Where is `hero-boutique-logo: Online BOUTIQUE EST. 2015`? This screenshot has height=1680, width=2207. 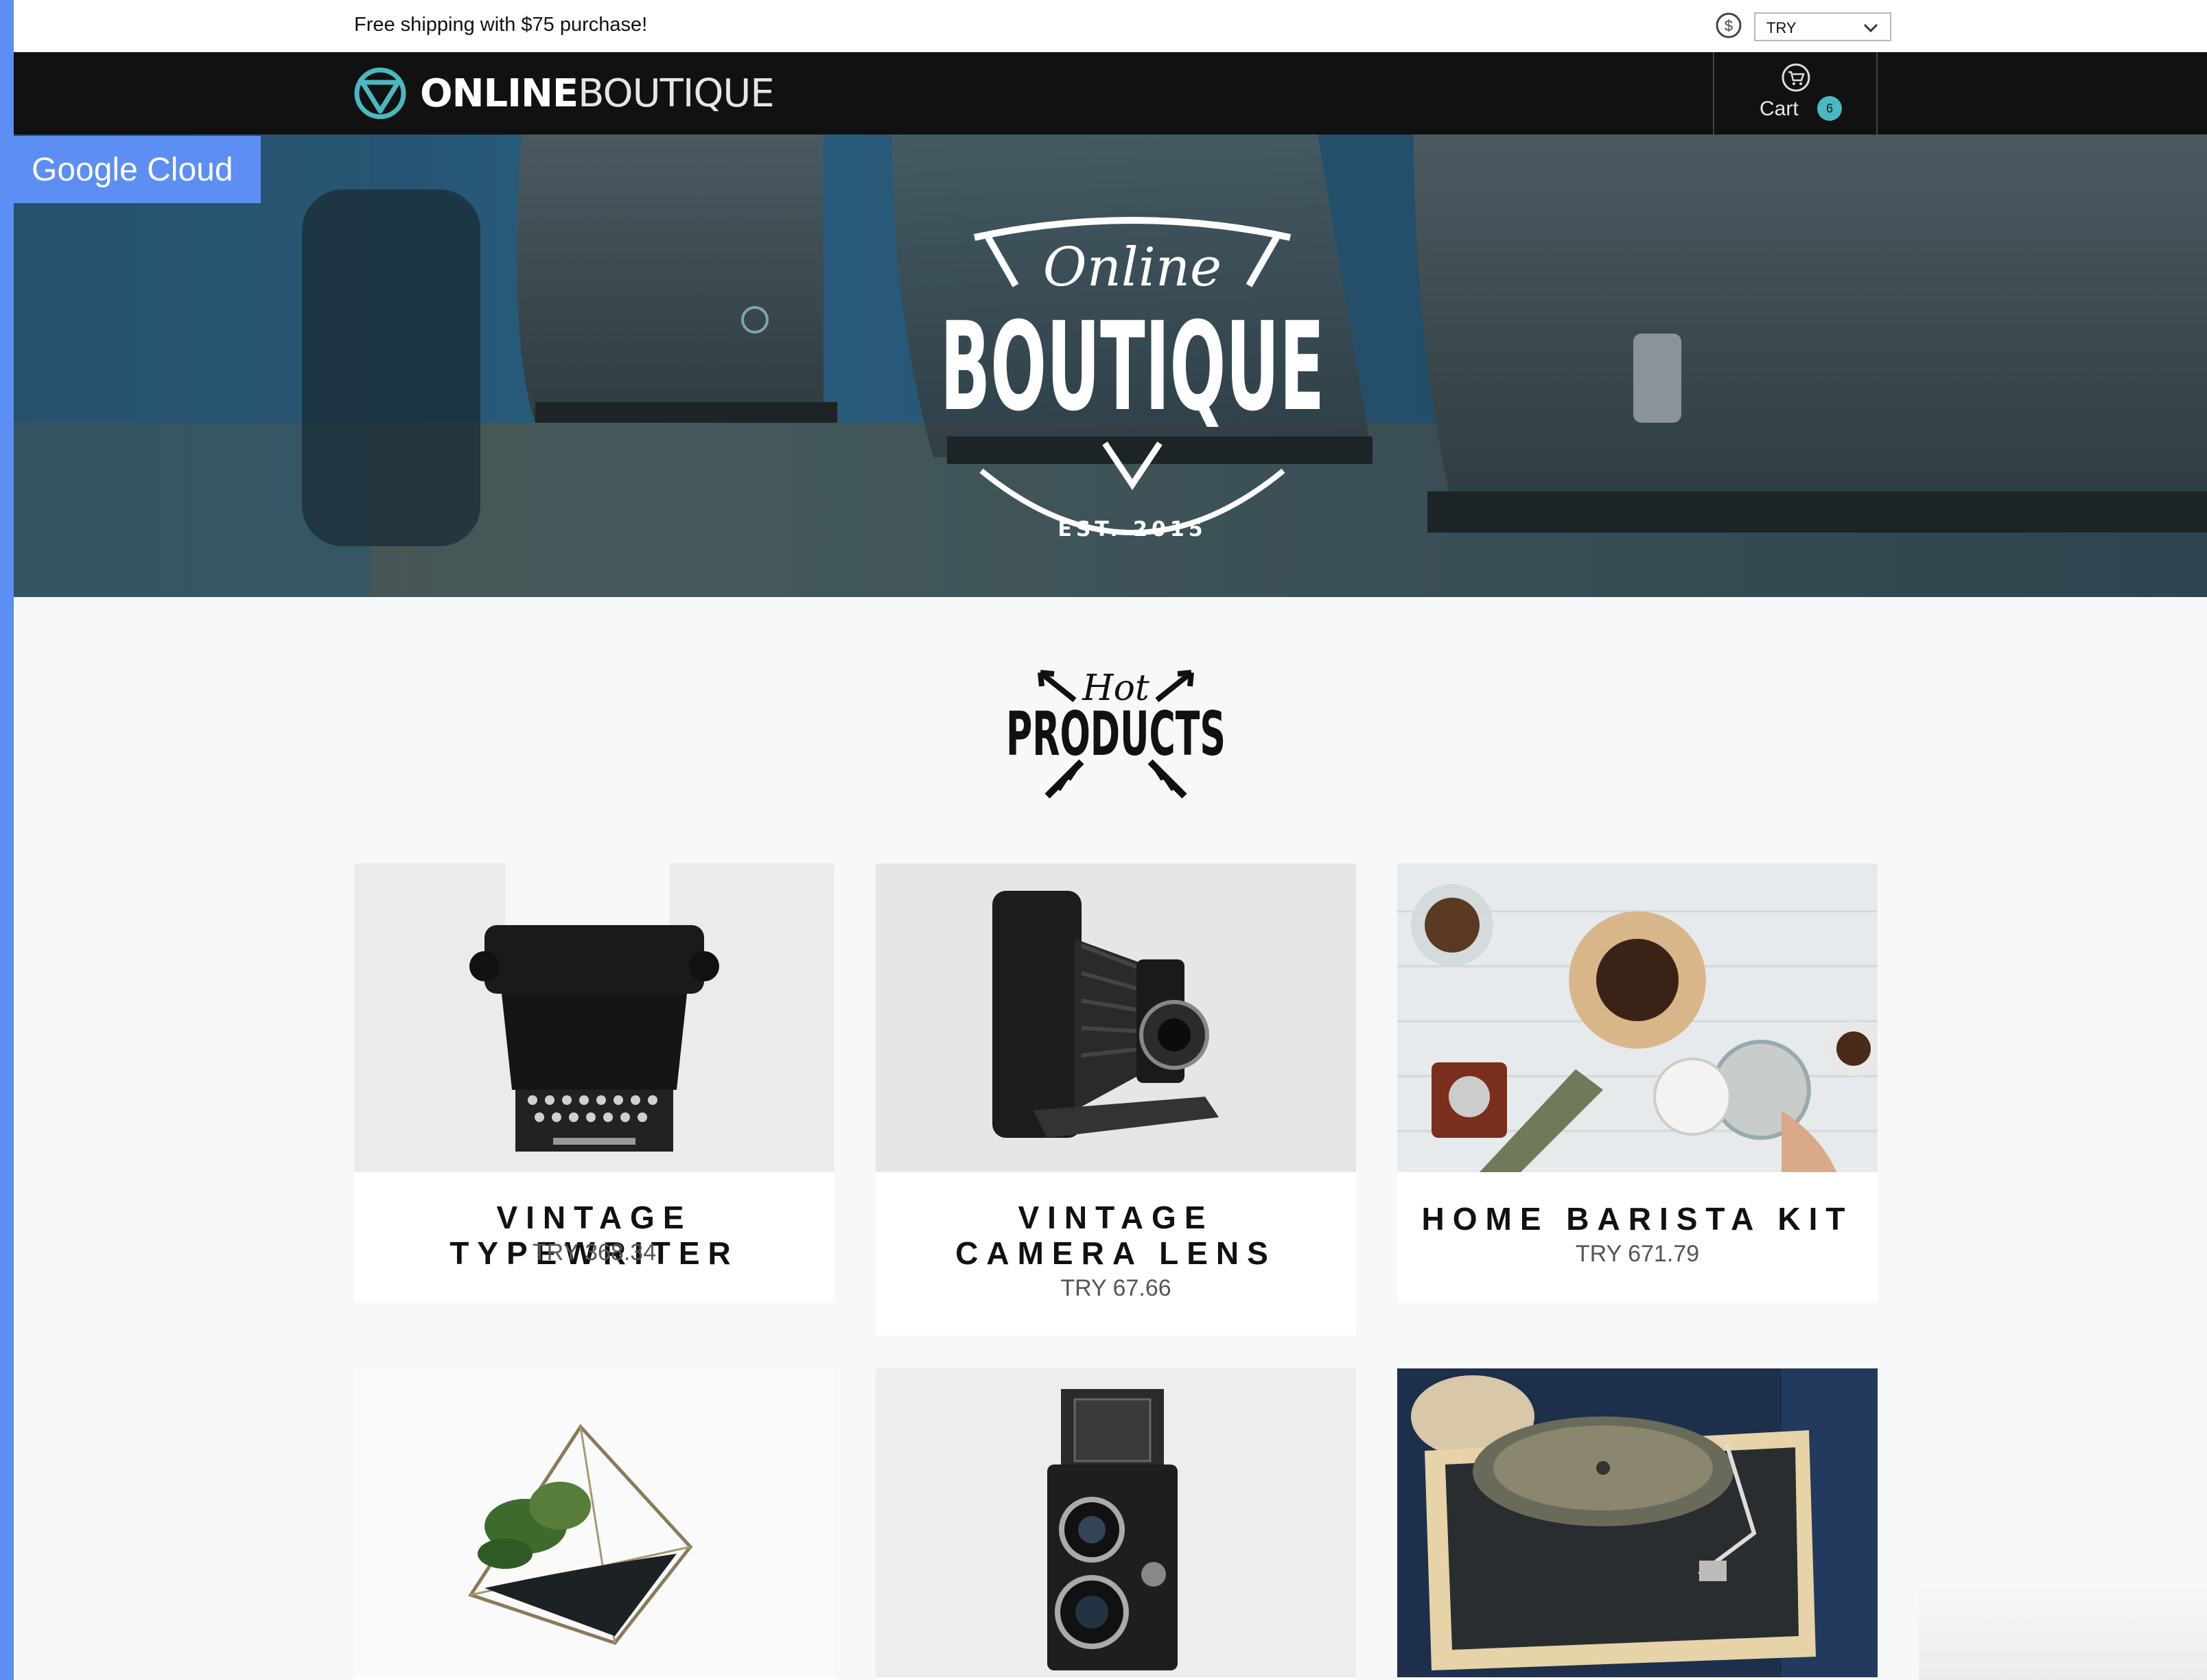 hero-boutique-logo: Online BOUTIQUE EST. 2015 is located at coordinates (1132, 379).